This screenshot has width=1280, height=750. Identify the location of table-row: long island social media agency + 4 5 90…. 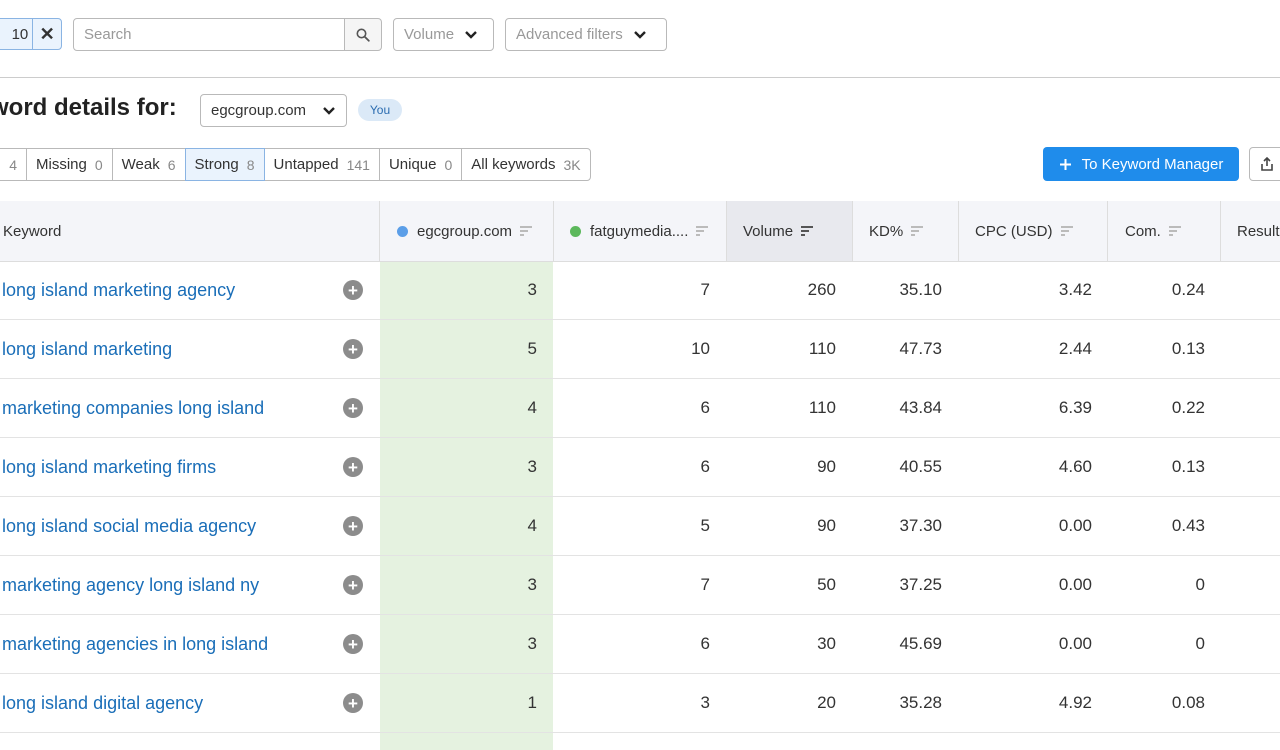
(640, 526).